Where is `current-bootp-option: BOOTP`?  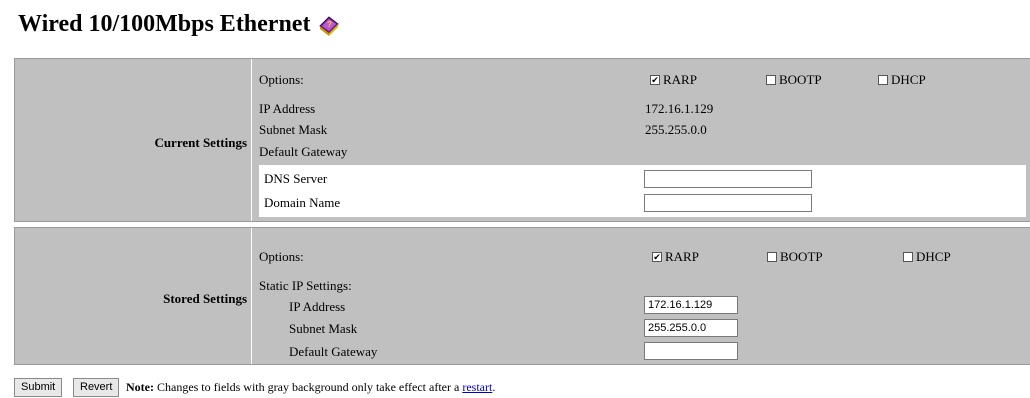 current-bootp-option: BOOTP is located at coordinates (794, 80).